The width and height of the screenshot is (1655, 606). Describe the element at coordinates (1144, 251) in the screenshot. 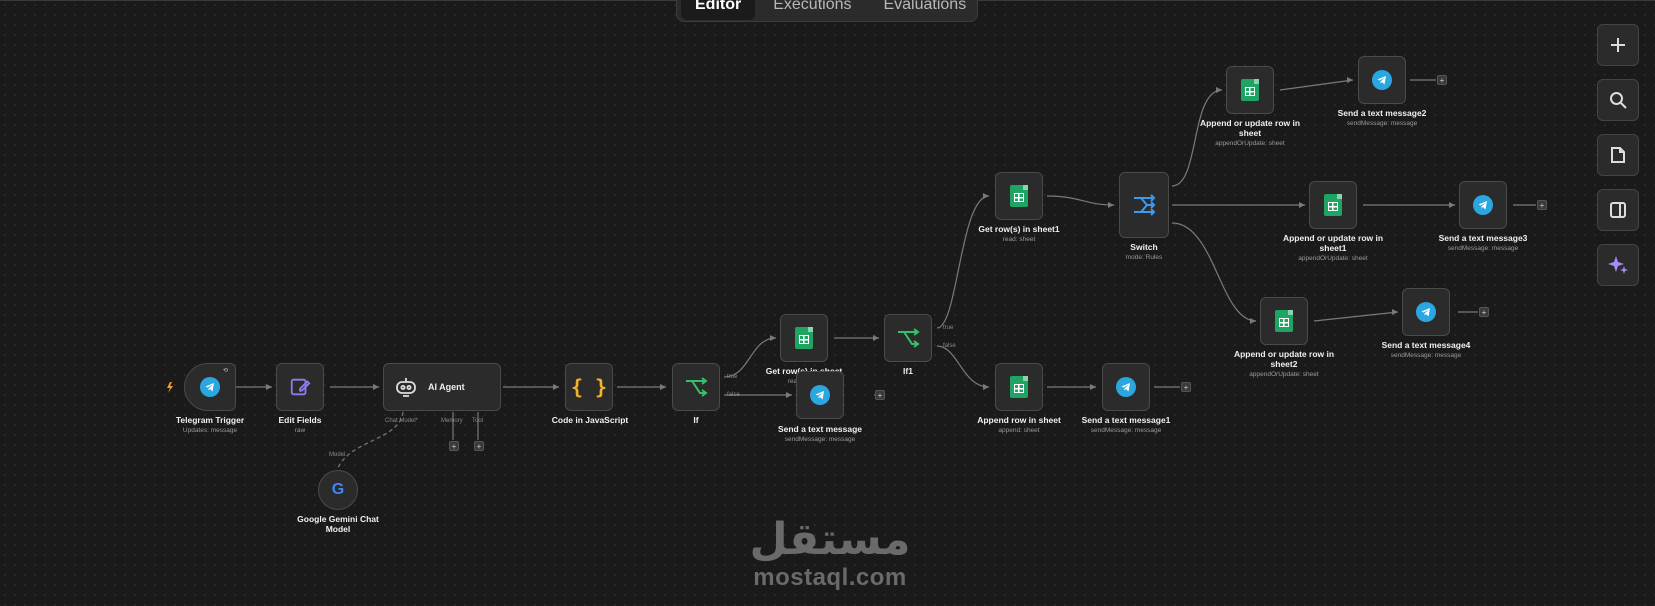

I see `switch-label: Switch mode: Rules` at that location.